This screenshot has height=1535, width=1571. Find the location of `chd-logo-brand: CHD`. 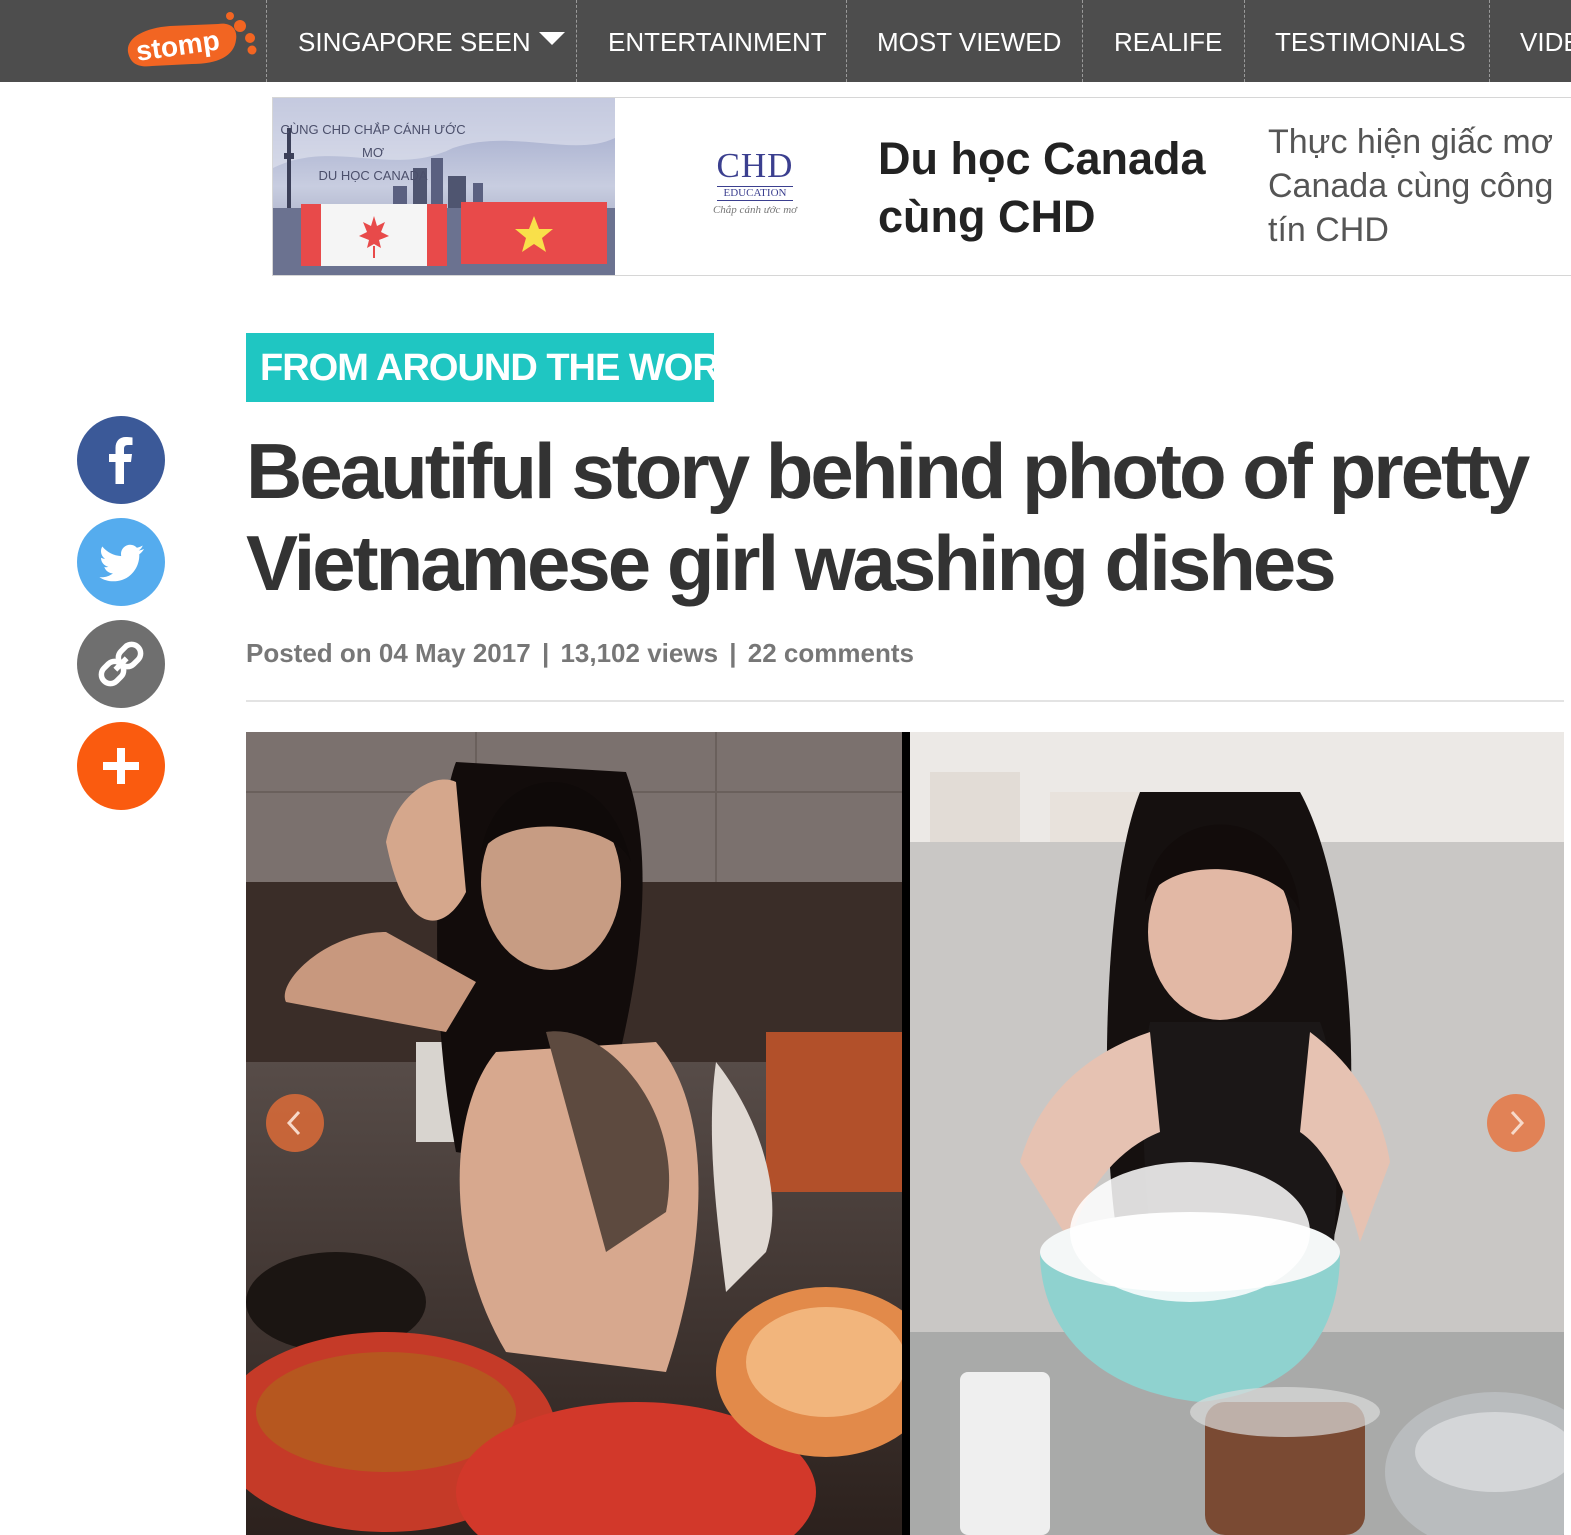

chd-logo-brand: CHD is located at coordinates (755, 165).